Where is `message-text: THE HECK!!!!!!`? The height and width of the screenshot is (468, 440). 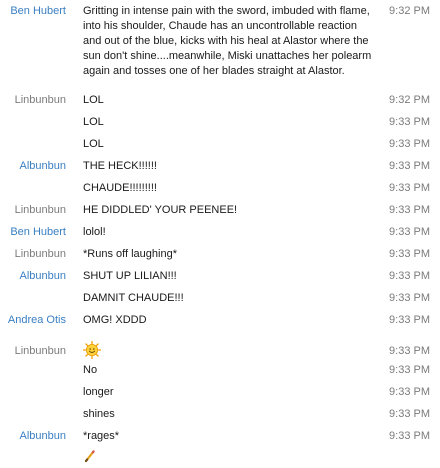
message-text: THE HECK!!!!!! is located at coordinates (120, 166).